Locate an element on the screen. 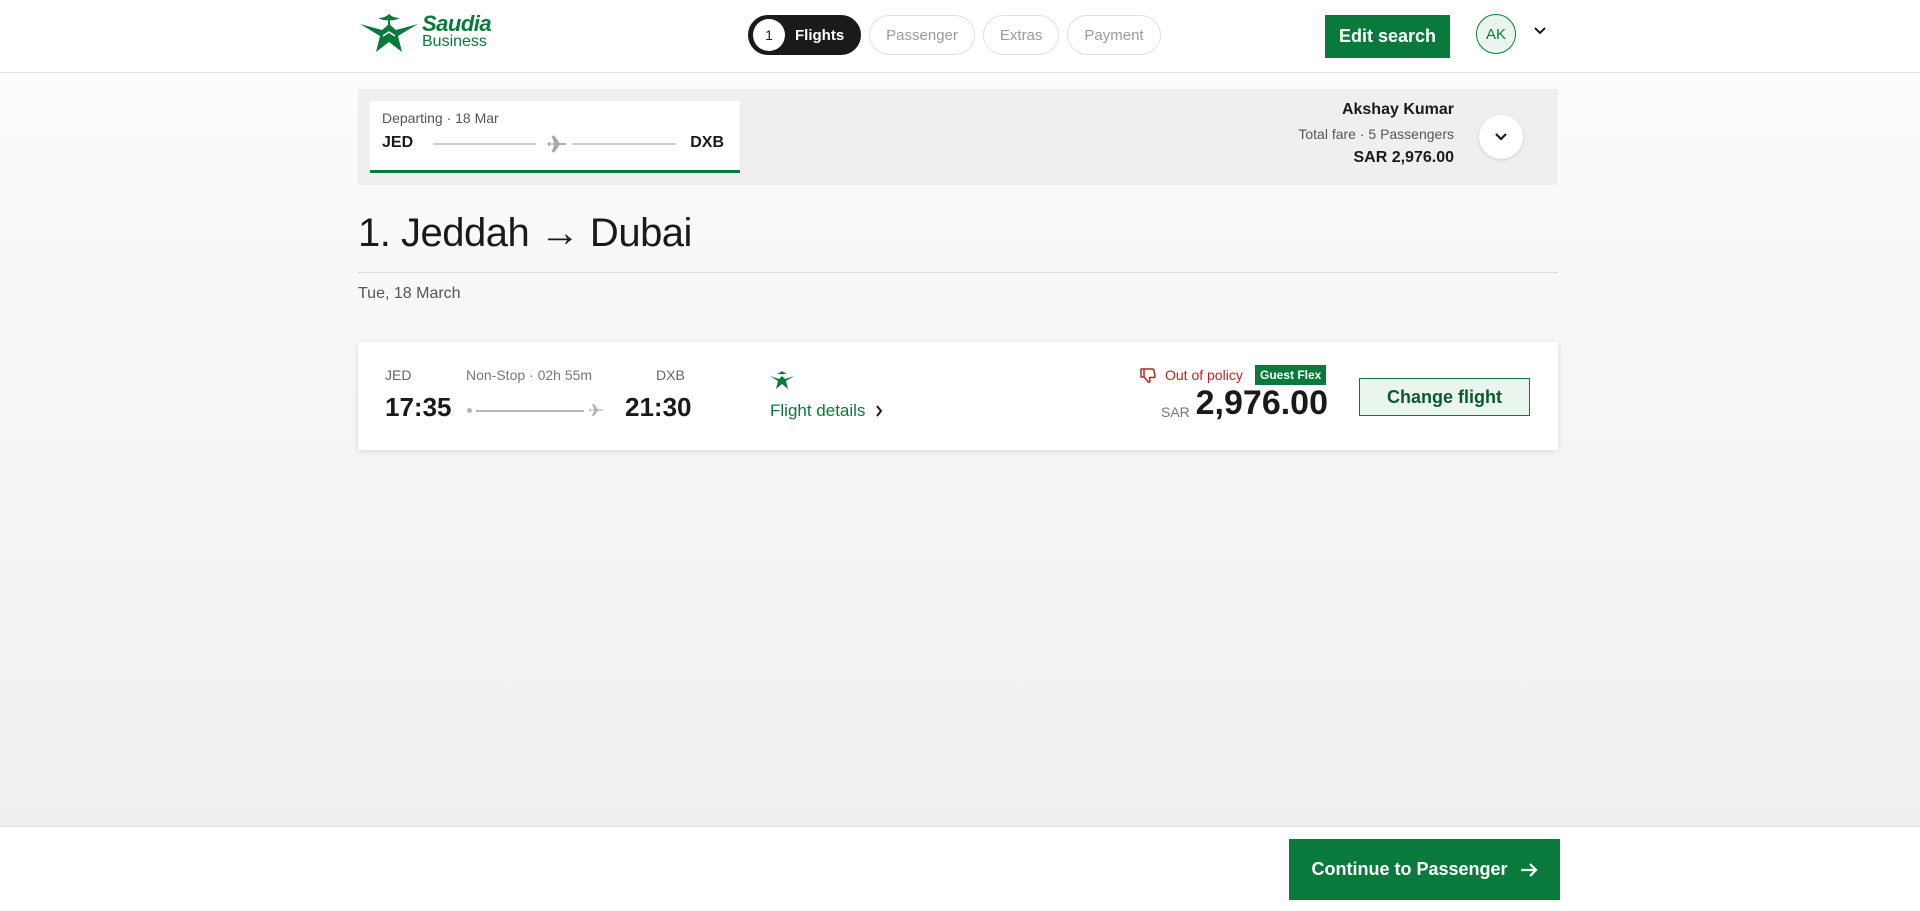  departure-code: JED is located at coordinates (398, 375).